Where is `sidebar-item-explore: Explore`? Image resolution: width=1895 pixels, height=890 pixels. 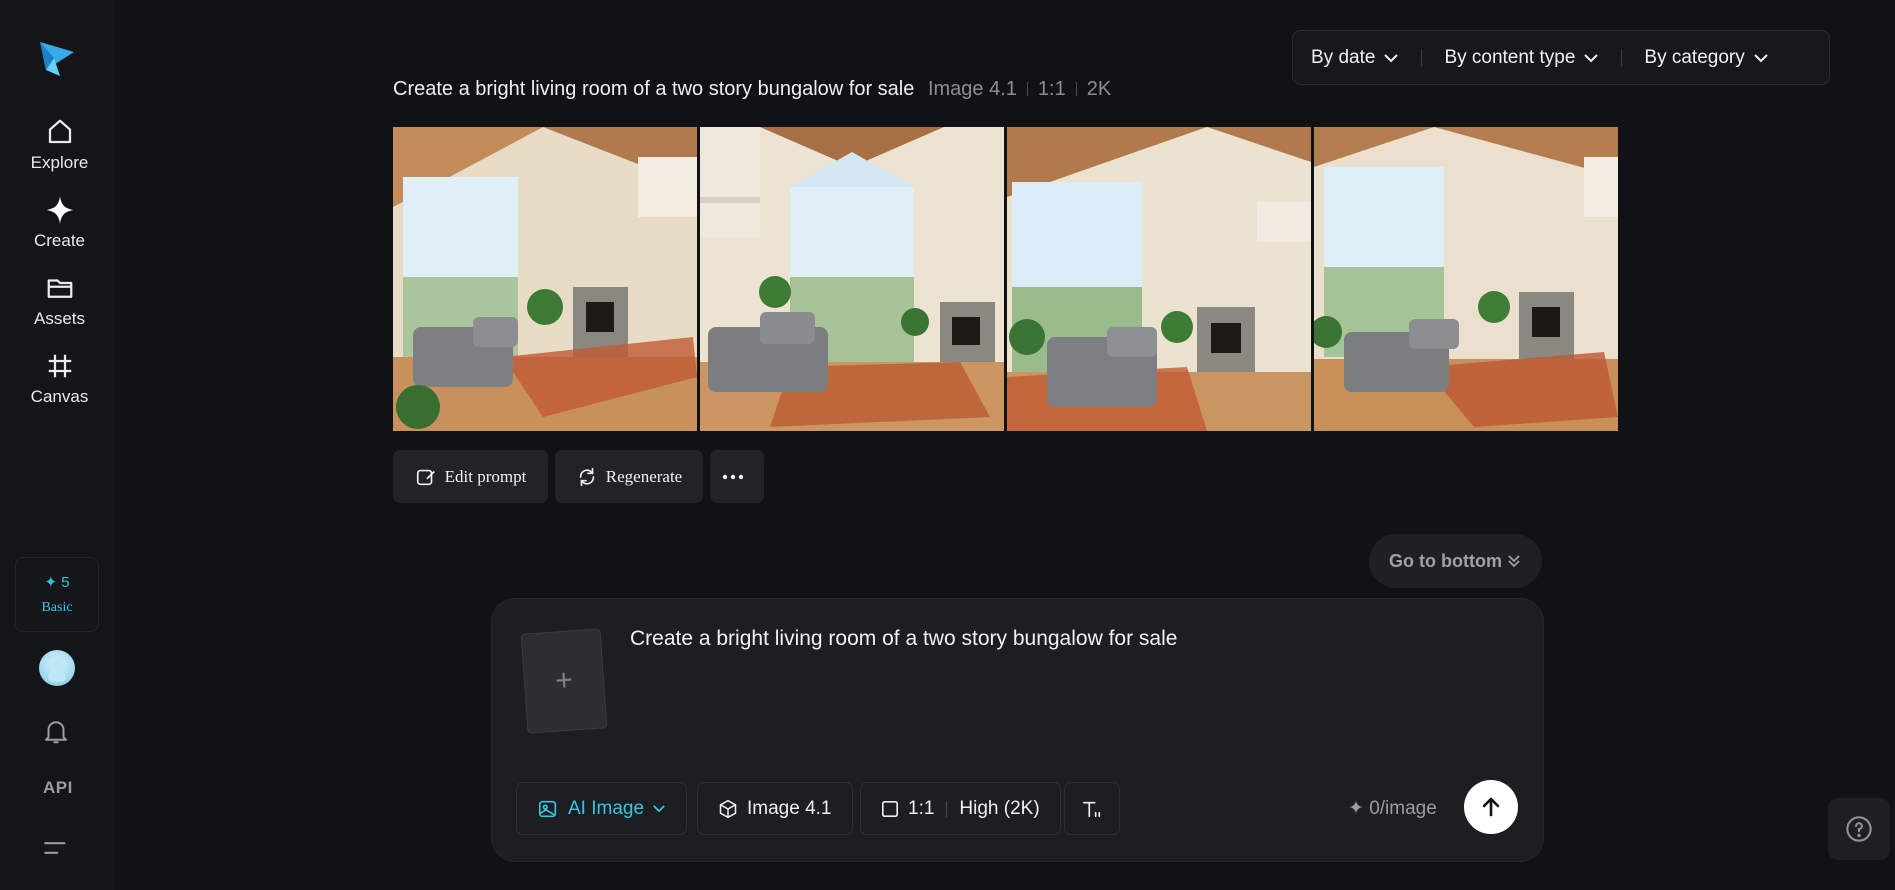 sidebar-item-explore: Explore is located at coordinates (59, 145).